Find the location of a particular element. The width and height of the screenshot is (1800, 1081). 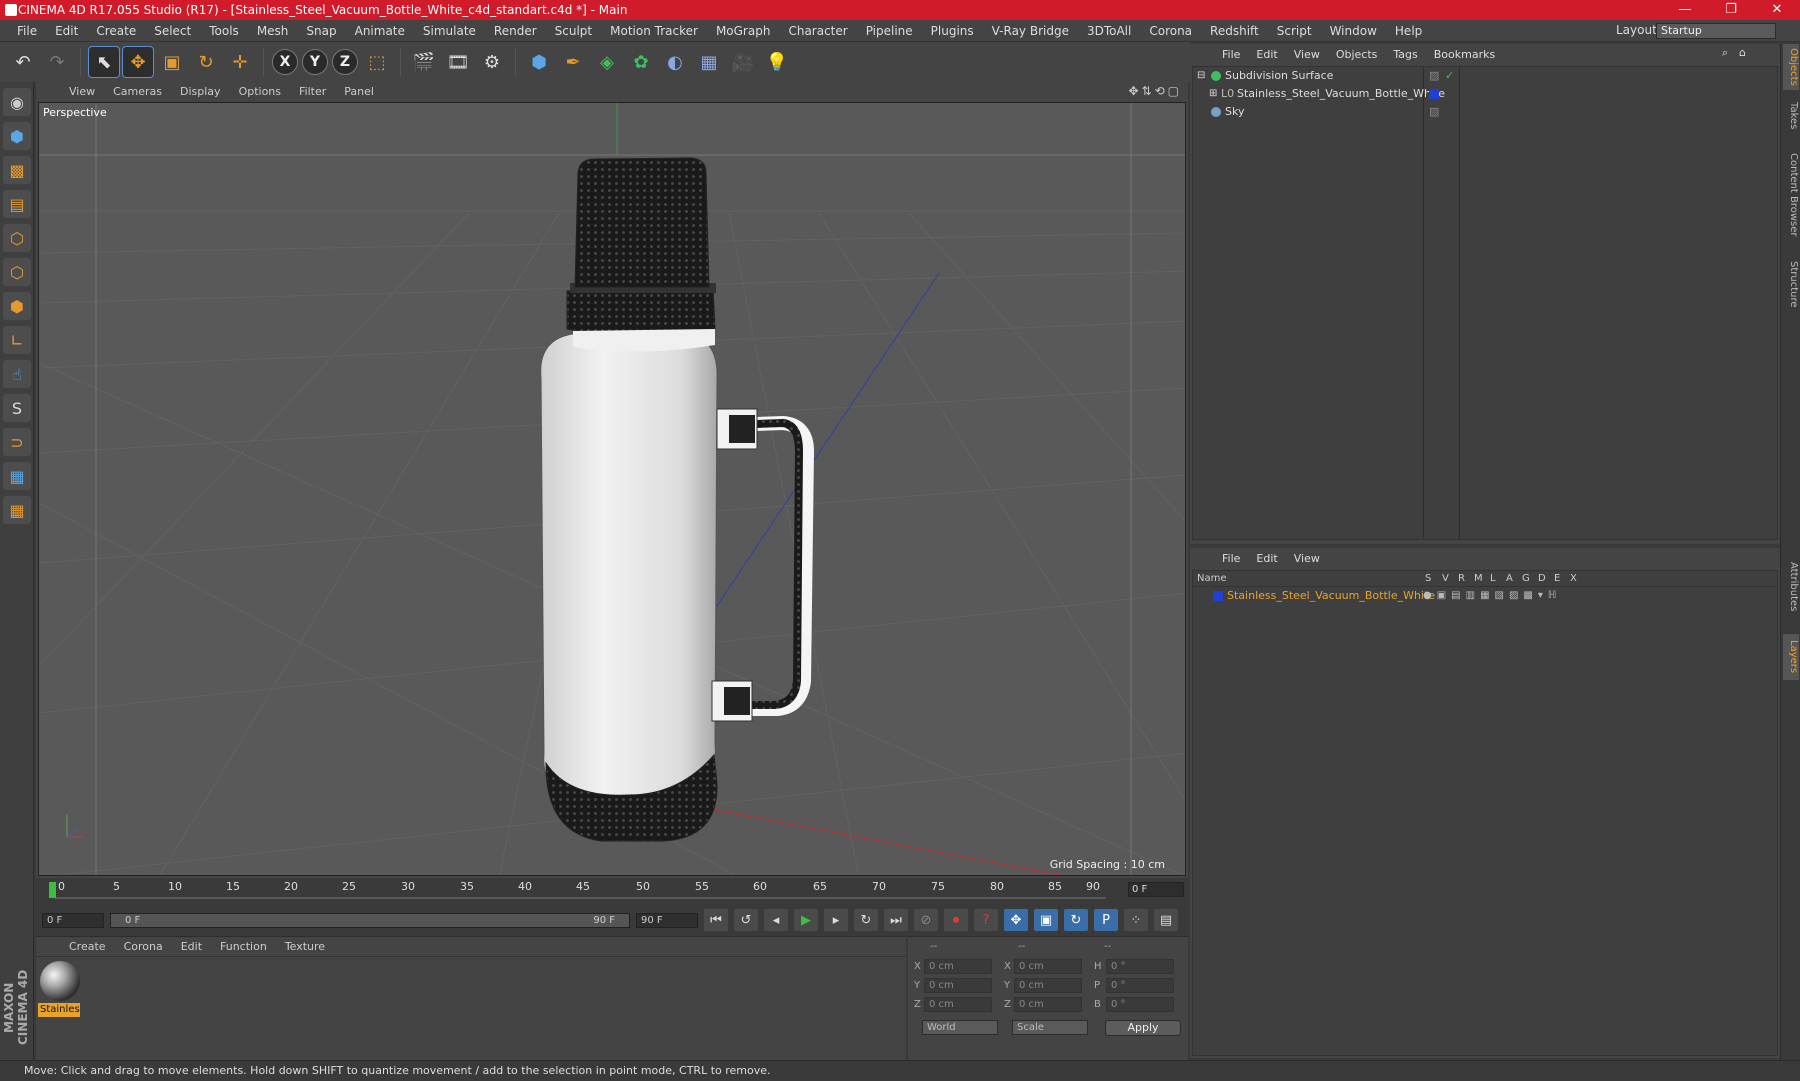

size-x-field: 0 cm is located at coordinates (1048, 966).